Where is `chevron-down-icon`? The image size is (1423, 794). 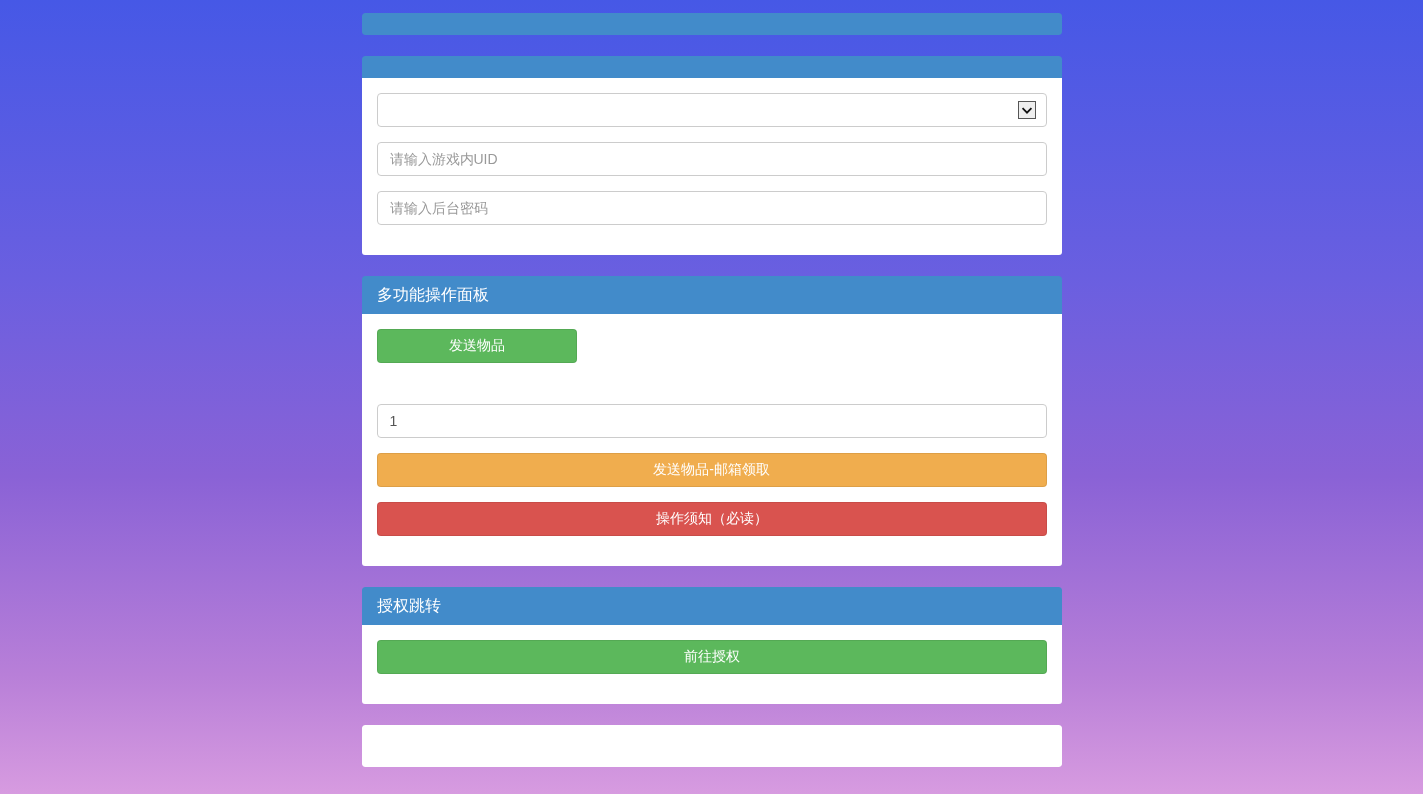
chevron-down-icon is located at coordinates (1026, 110).